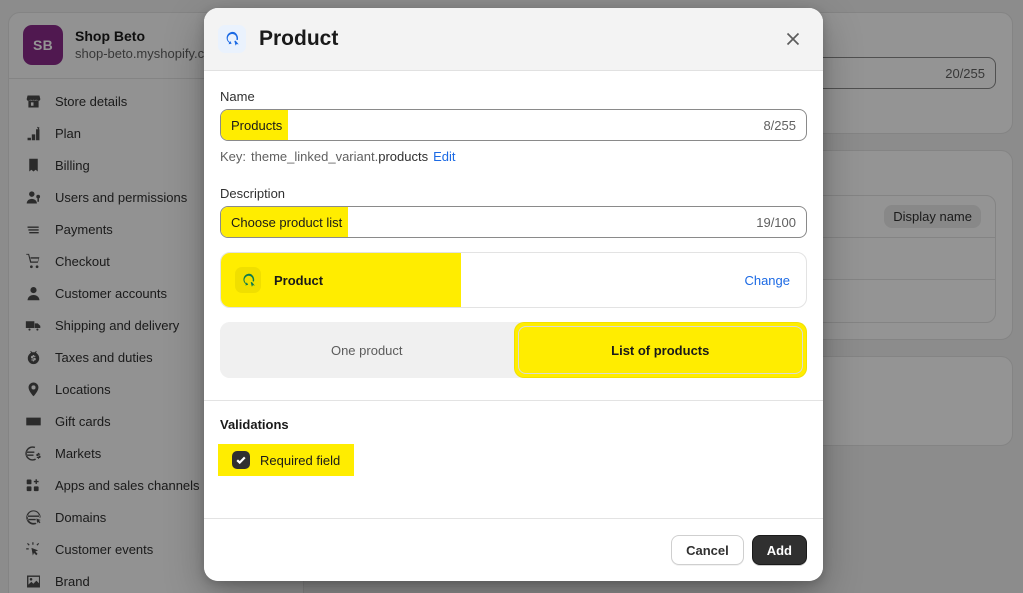  Describe the element at coordinates (513, 549) in the screenshot. I see `modal-footer: Cancel Add` at that location.